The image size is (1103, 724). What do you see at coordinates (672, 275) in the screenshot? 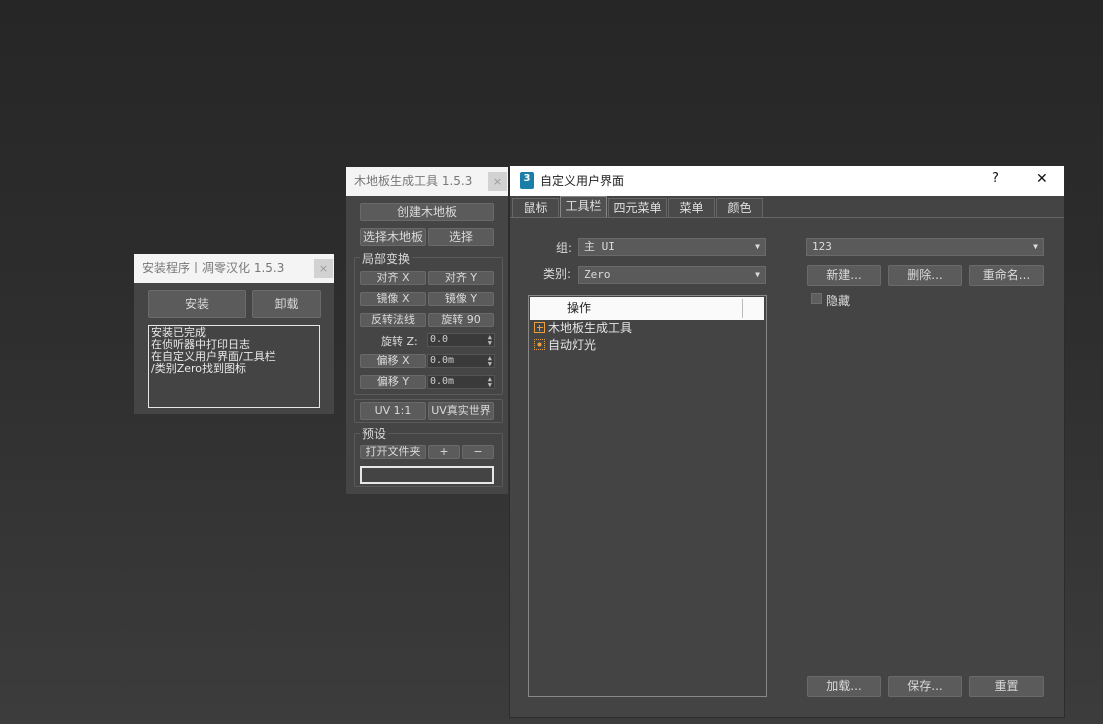
I see `category-dropdown: Zero ▼` at bounding box center [672, 275].